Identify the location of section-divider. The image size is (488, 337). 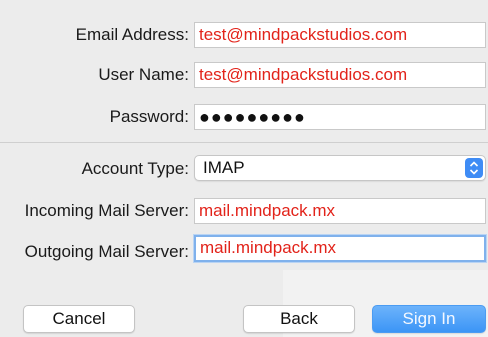
(244, 142).